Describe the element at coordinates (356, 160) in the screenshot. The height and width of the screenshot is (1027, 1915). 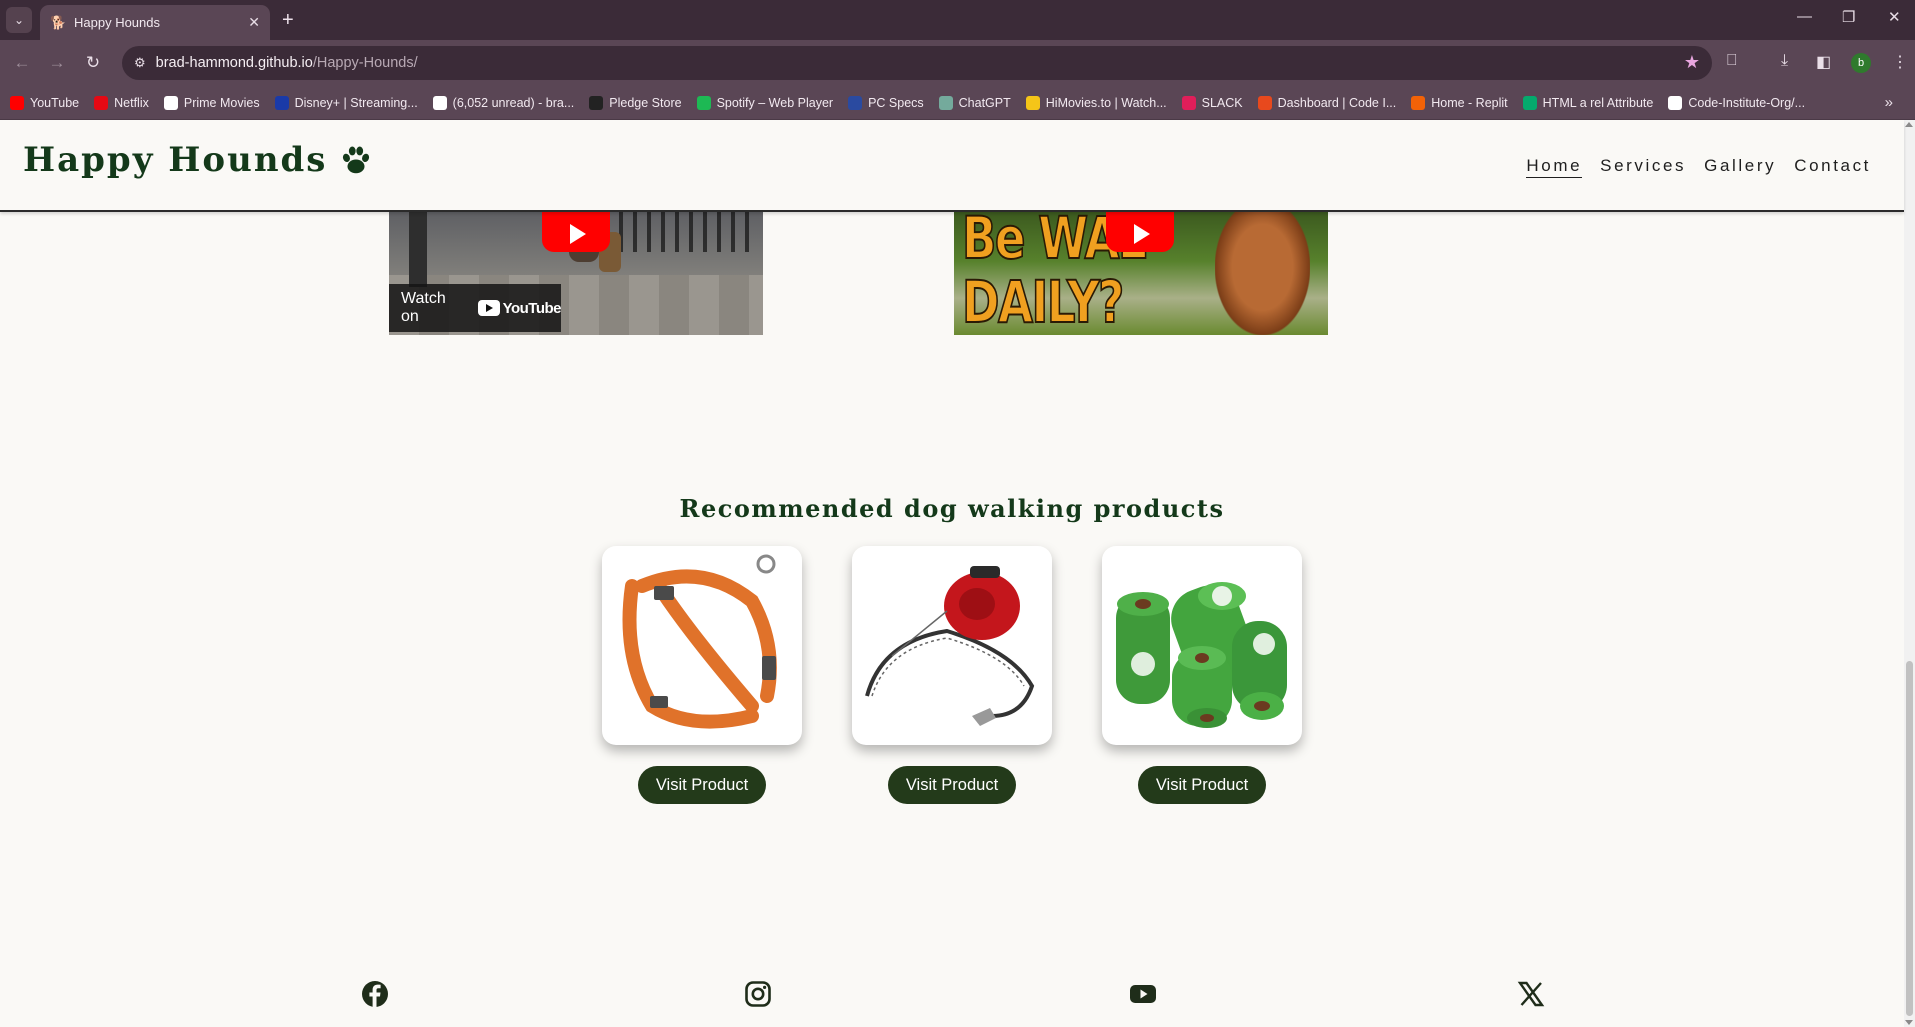
I see `paw-icon` at that location.